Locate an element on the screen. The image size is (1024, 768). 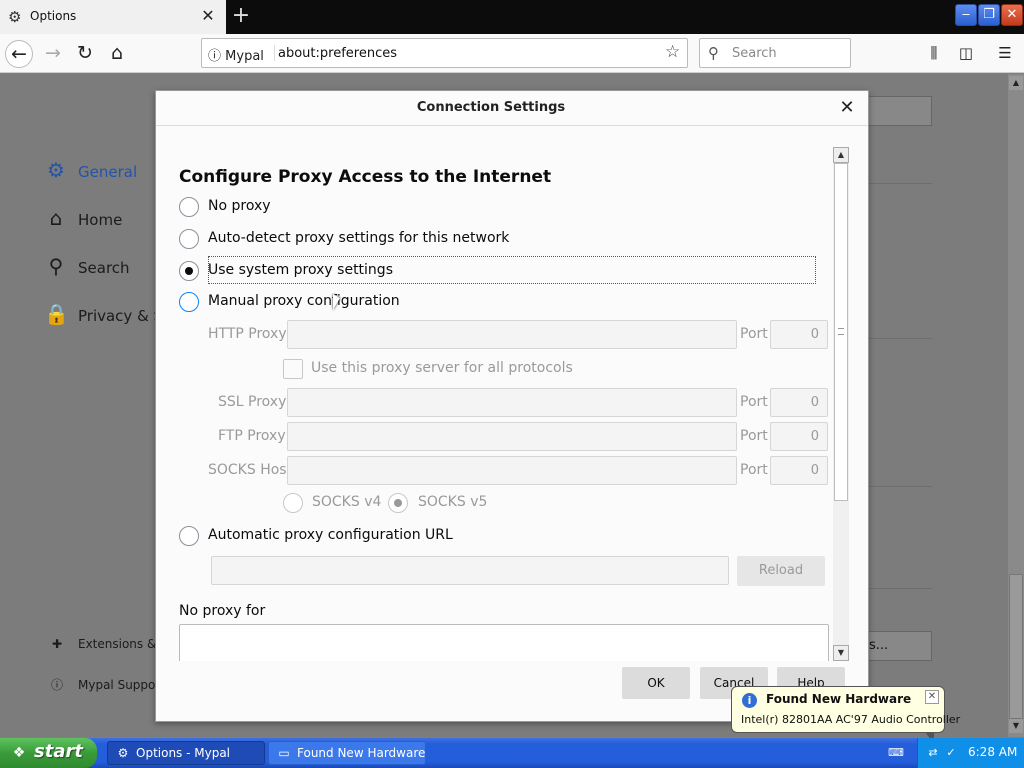
minimize-button: ‒ is located at coordinates (966, 15).